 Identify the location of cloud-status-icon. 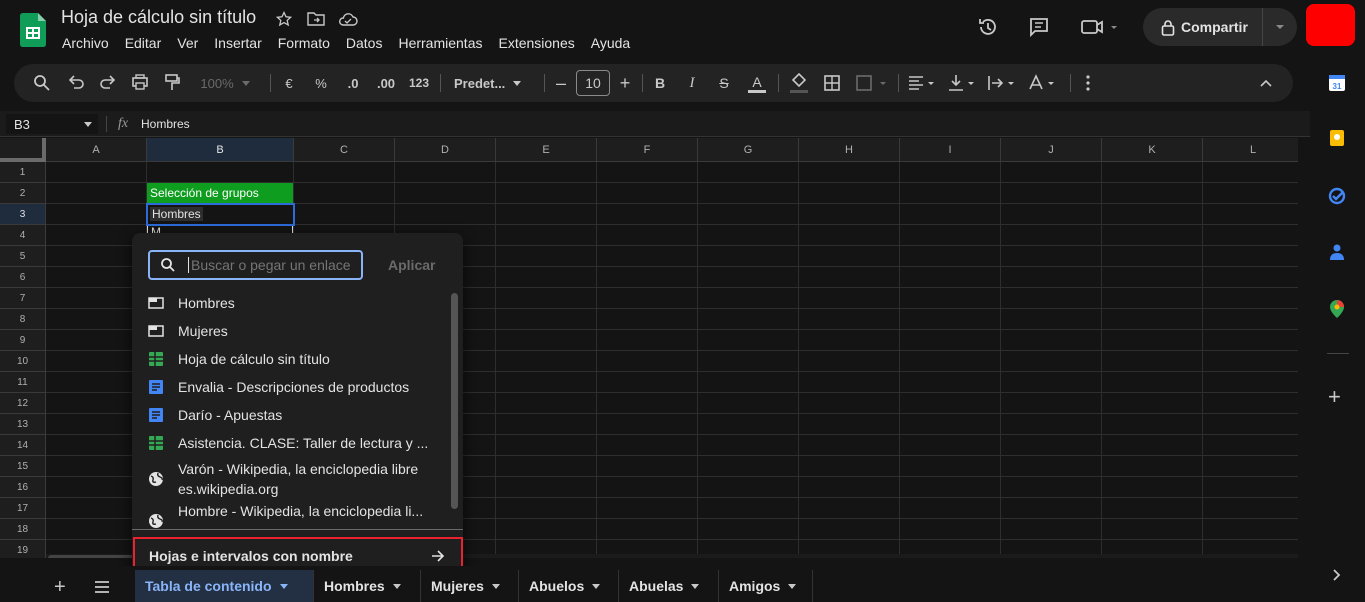
(348, 19).